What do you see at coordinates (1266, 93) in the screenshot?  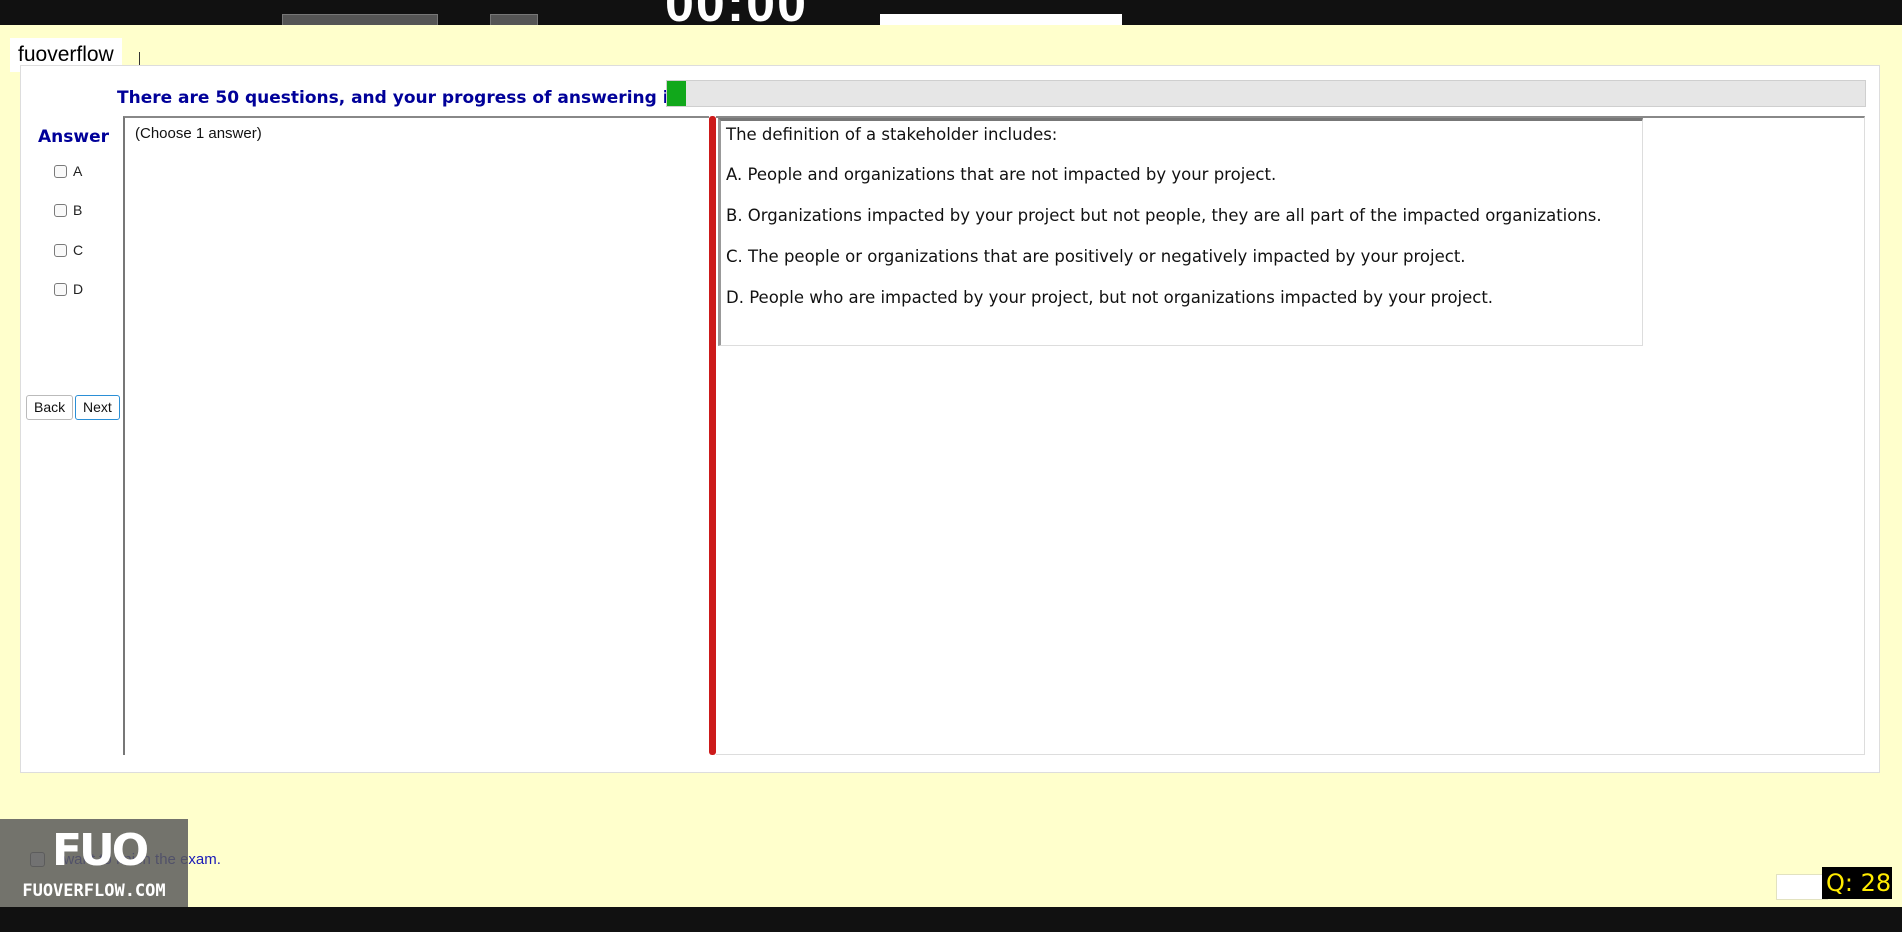 I see `progress-bar` at bounding box center [1266, 93].